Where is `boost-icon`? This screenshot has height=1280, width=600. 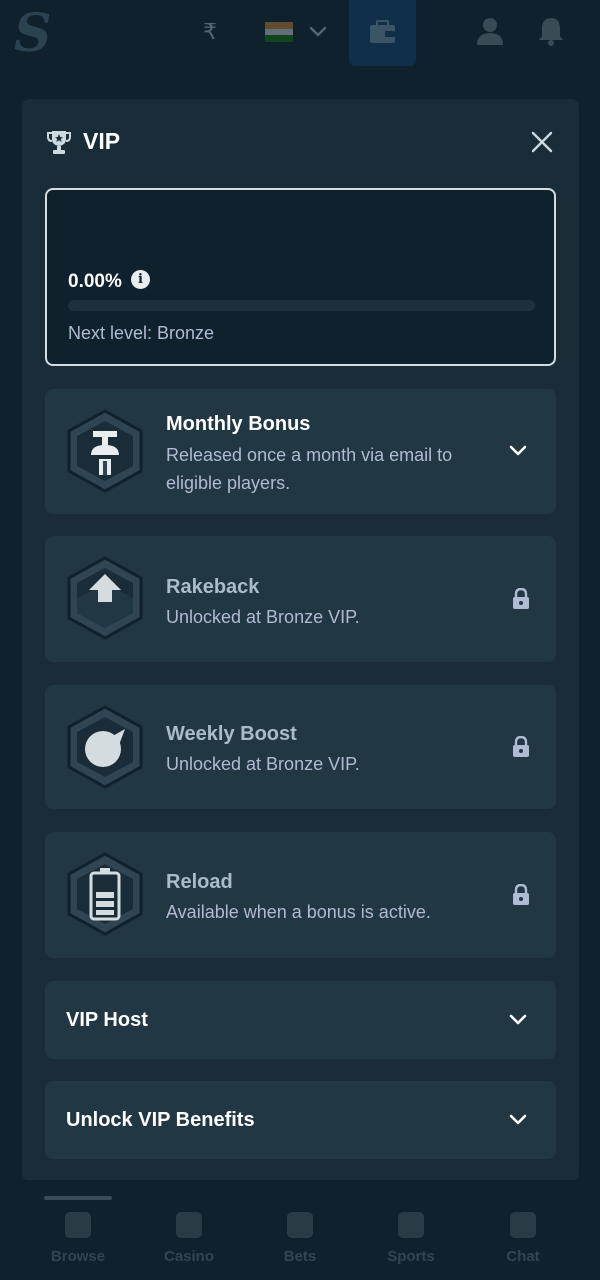
boost-icon is located at coordinates (105, 747).